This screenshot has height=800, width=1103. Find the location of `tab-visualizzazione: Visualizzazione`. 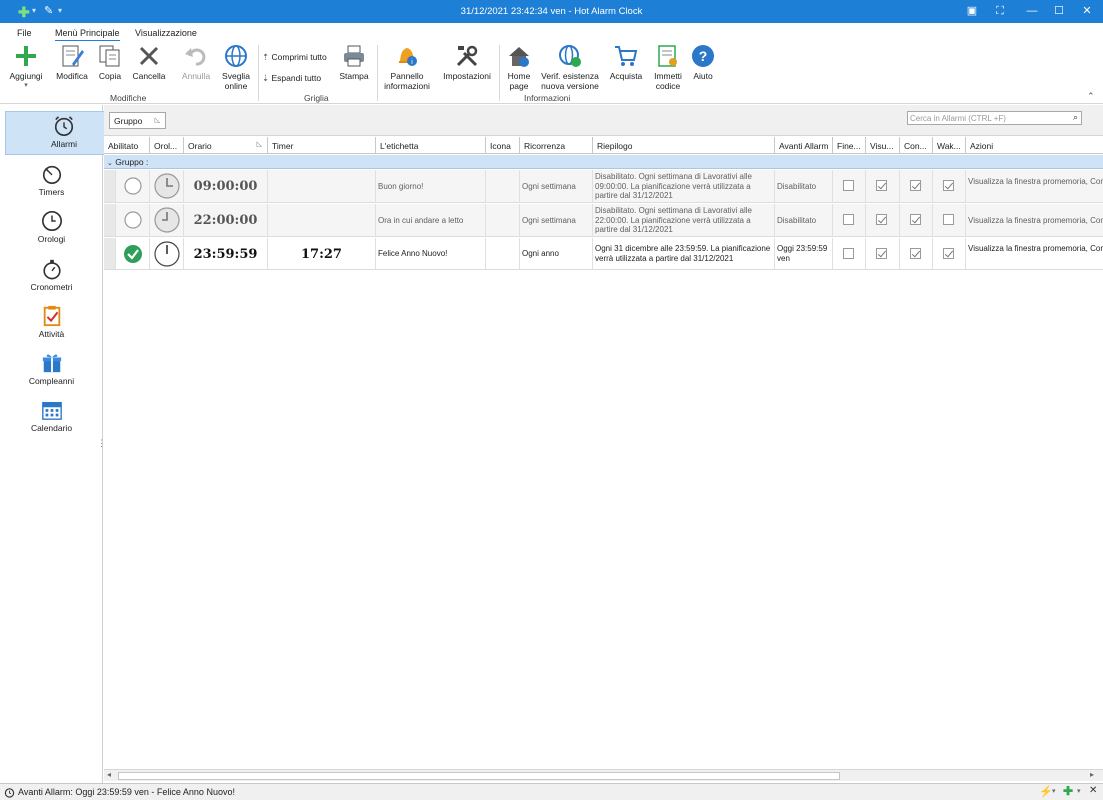

tab-visualizzazione: Visualizzazione is located at coordinates (166, 33).